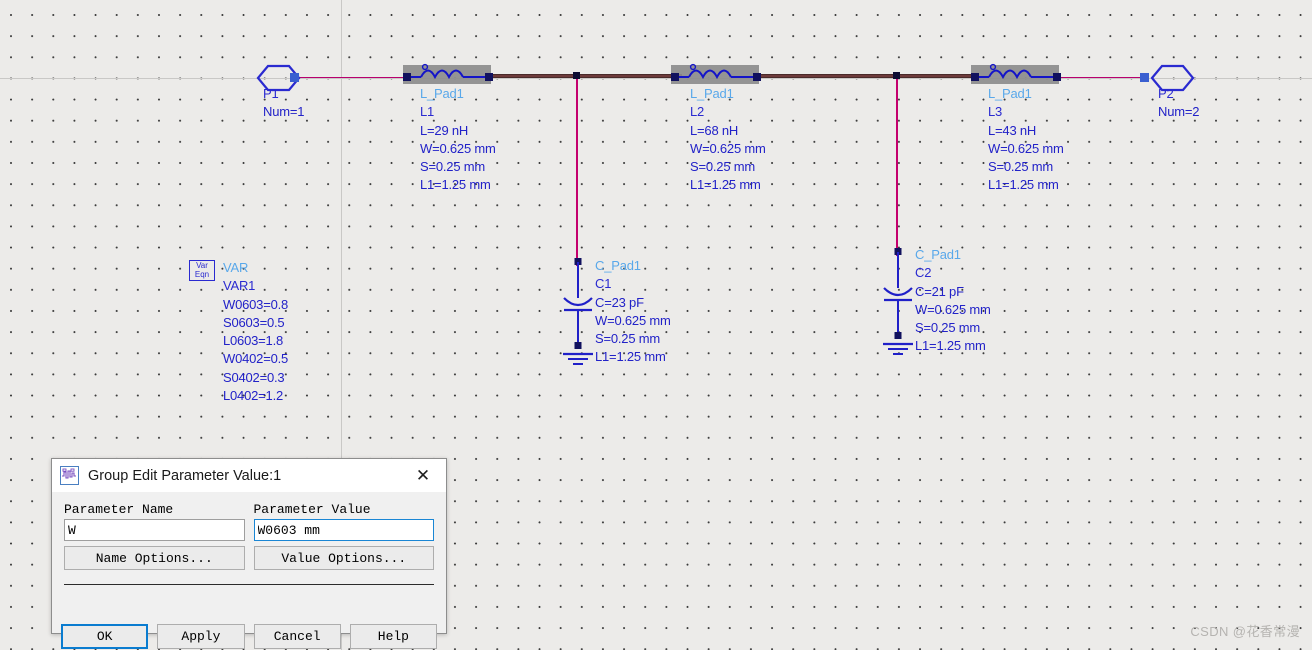 This screenshot has height=650, width=1312. Describe the element at coordinates (728, 148) in the screenshot. I see `inductor-l2-width: W=0.625 mm` at that location.